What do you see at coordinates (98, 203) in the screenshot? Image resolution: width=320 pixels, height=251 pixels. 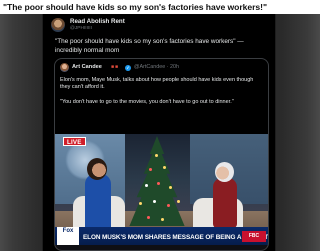 I see `host-figure` at bounding box center [98, 203].